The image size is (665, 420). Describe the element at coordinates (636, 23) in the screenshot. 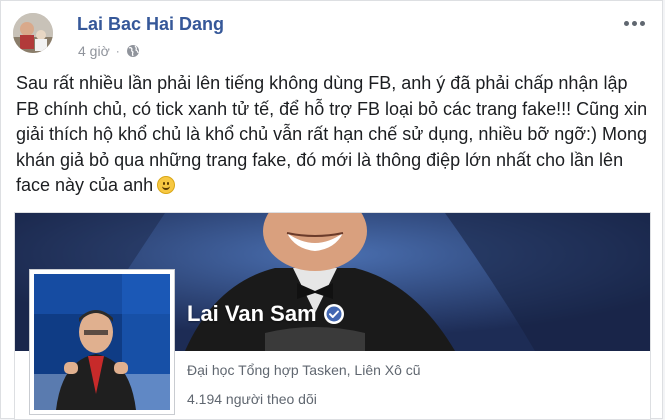

I see `more-options-icon` at that location.